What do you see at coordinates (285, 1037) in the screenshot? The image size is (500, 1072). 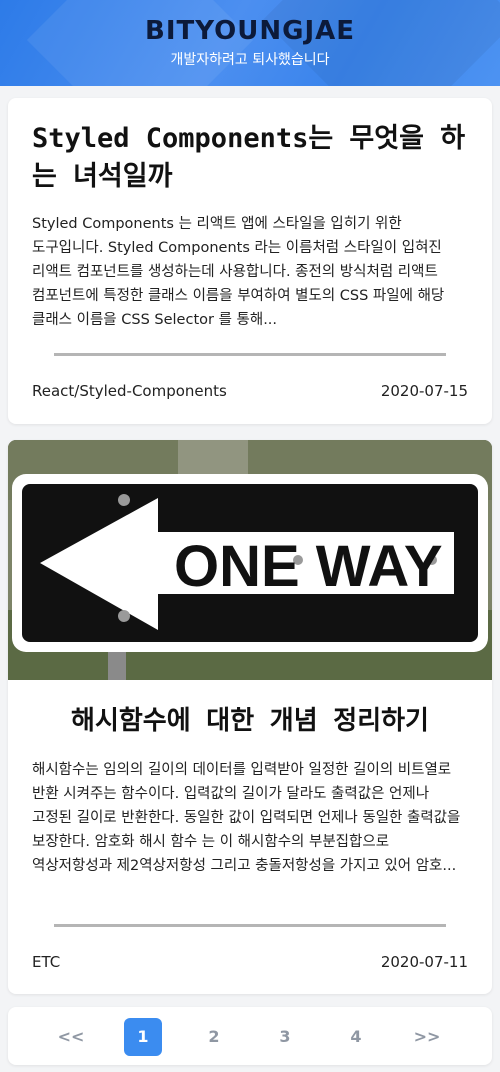 I see `page-button-3: 3` at bounding box center [285, 1037].